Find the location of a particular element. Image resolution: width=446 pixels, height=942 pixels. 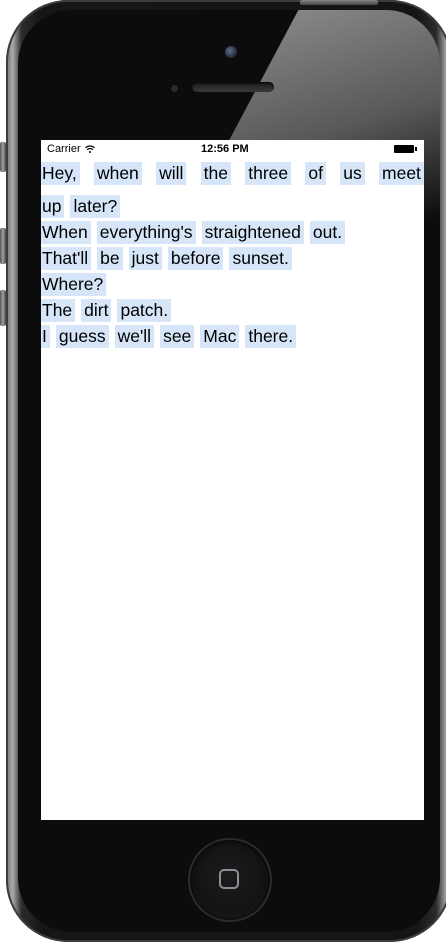

text-line: Iguess we'll see Mac there. is located at coordinates (232, 336).